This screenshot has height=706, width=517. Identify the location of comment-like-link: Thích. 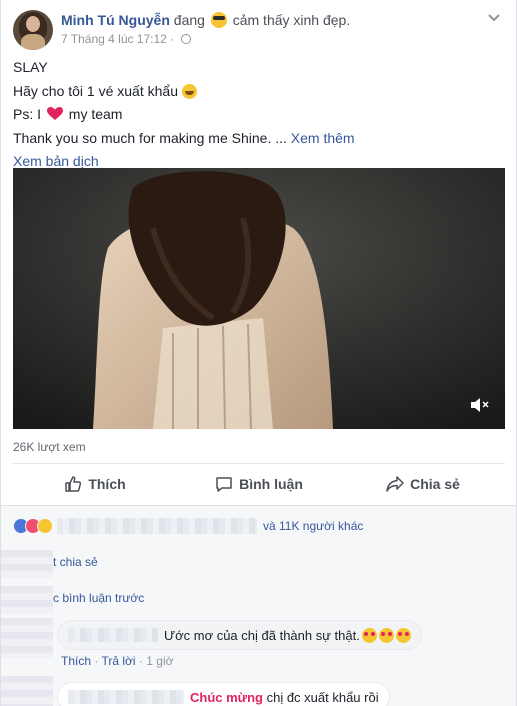
(76, 661).